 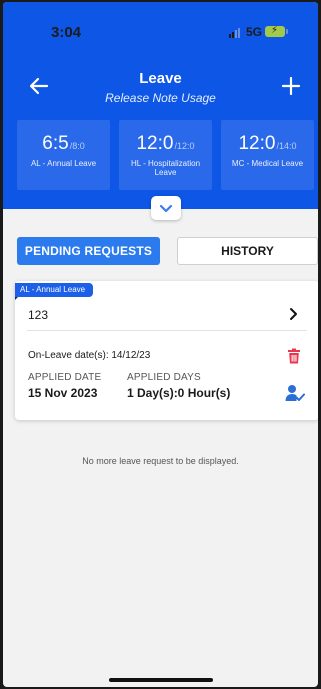 I want to click on delete-request-button, so click(x=294, y=356).